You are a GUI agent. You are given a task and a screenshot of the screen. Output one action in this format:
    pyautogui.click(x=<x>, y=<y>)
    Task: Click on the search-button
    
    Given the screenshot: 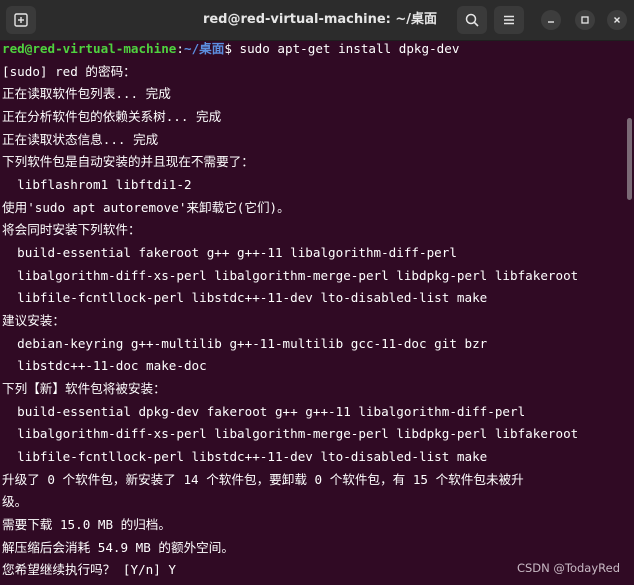 What is the action you would take?
    pyautogui.click(x=472, y=20)
    